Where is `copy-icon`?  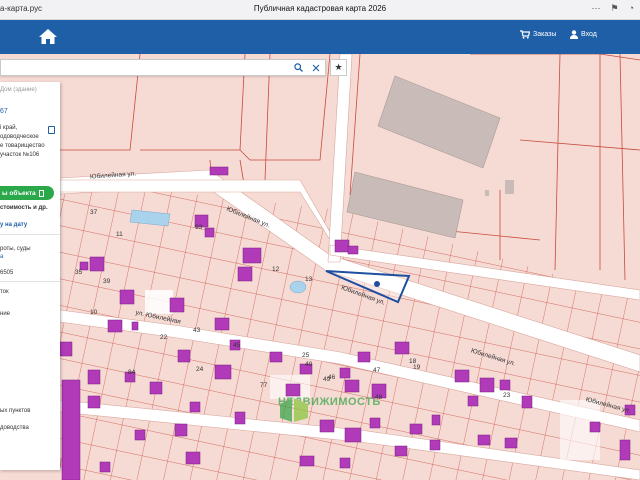
copy-icon is located at coordinates (51, 130).